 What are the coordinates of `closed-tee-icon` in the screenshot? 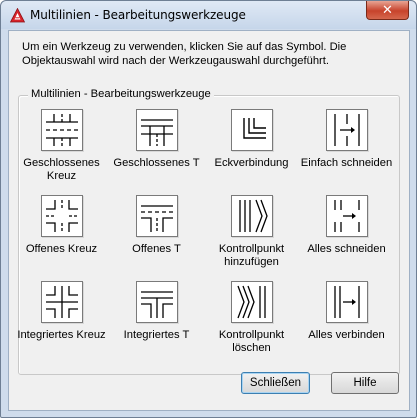 It's located at (156, 130).